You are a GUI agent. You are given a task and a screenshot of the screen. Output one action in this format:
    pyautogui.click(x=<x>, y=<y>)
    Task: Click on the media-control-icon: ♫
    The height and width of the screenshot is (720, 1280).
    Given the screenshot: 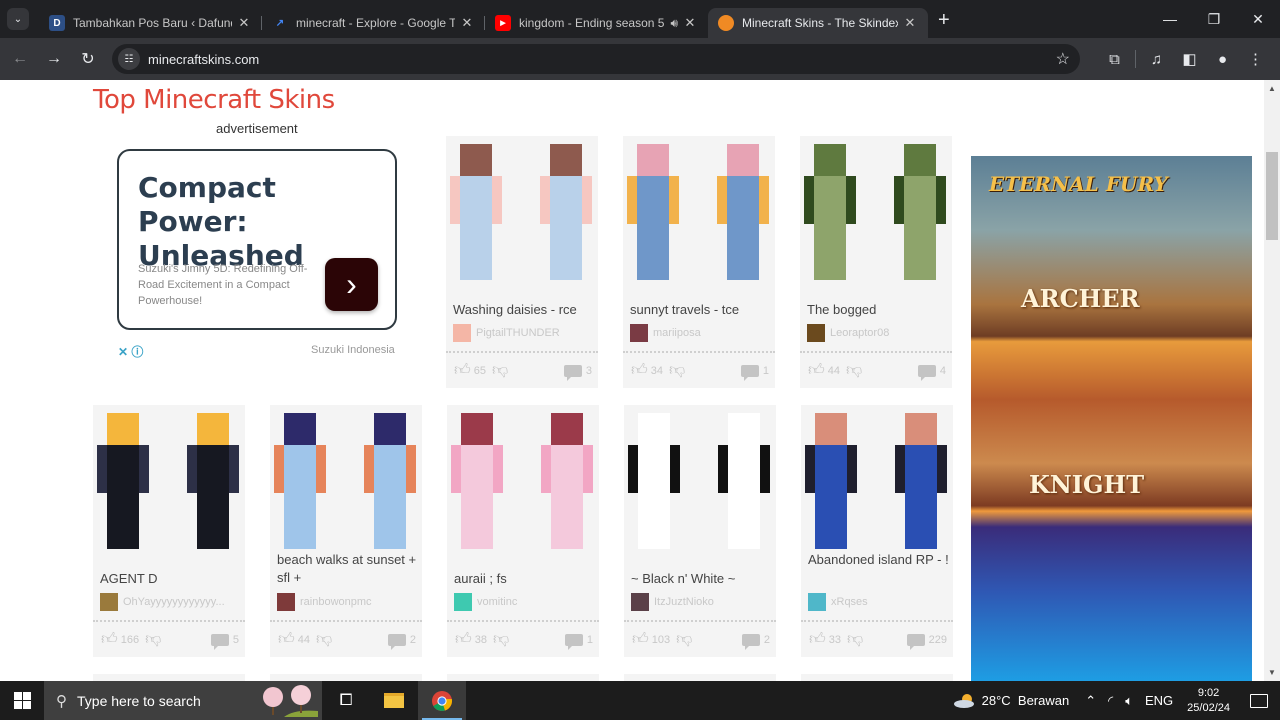 What is the action you would take?
    pyautogui.click(x=1156, y=59)
    